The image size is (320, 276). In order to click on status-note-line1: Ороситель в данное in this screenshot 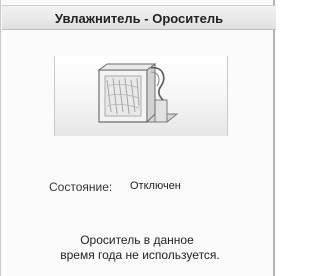, I will do `click(137, 240)`.